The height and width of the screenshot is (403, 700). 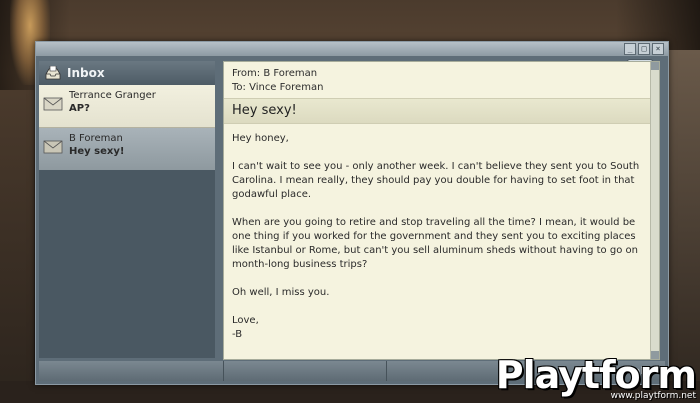 I want to click on message-signoff: Love,, so click(x=245, y=320).